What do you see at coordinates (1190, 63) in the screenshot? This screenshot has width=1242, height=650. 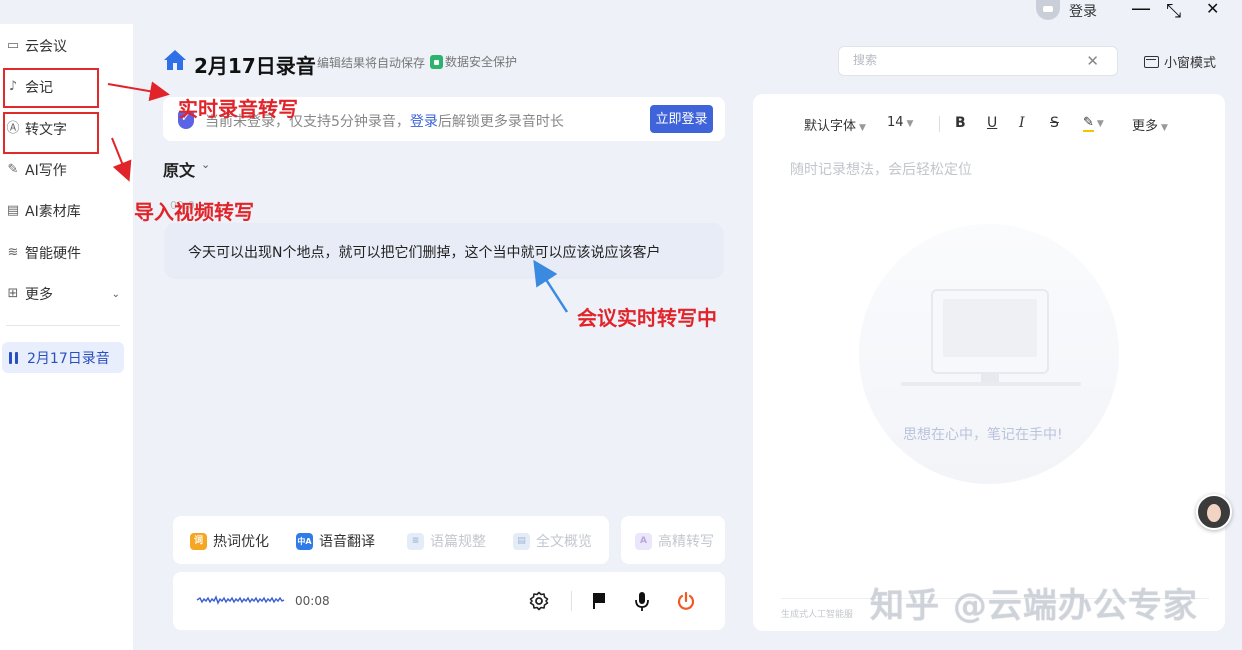 I see `mini-window-label: 小窗模式` at bounding box center [1190, 63].